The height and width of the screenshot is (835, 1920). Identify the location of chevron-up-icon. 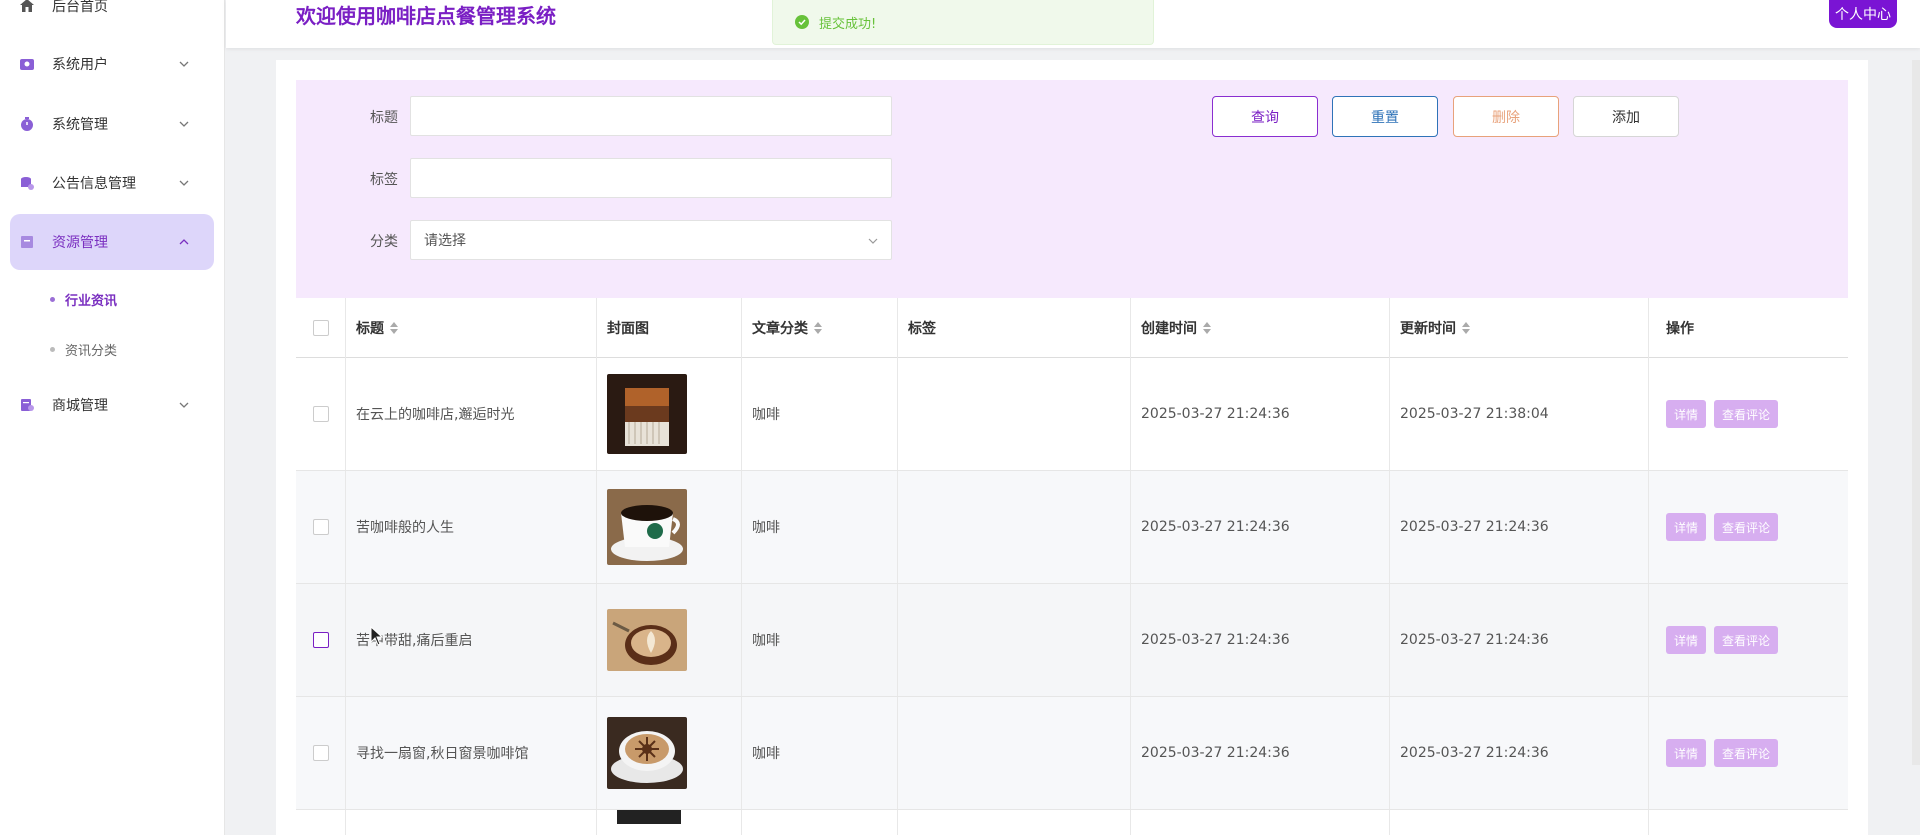
(184, 242).